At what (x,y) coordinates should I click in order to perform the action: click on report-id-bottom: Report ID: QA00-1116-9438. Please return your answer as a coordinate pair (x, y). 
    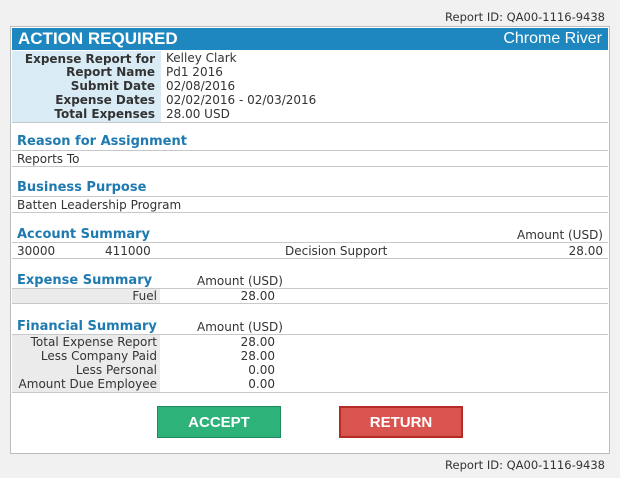
    Looking at the image, I should click on (525, 465).